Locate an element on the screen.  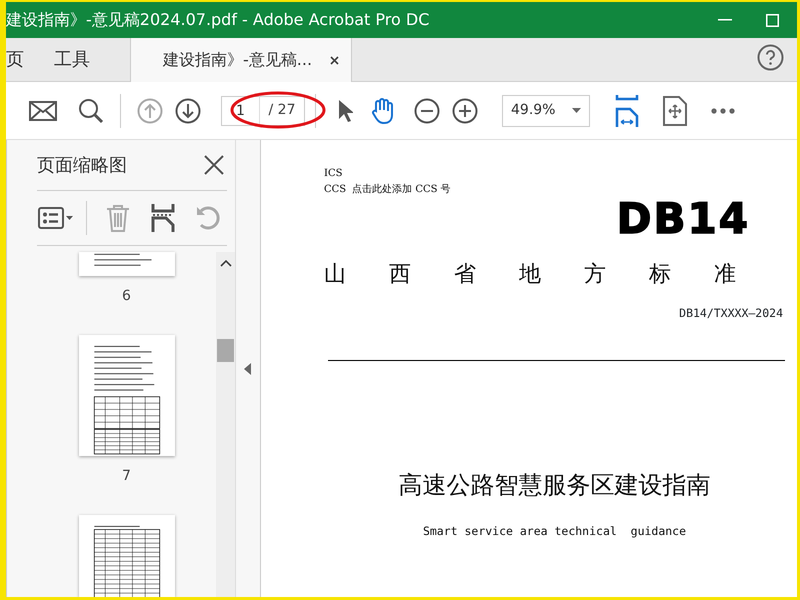
document-title: 高速公路智慧服务区建设指南 is located at coordinates (554, 486).